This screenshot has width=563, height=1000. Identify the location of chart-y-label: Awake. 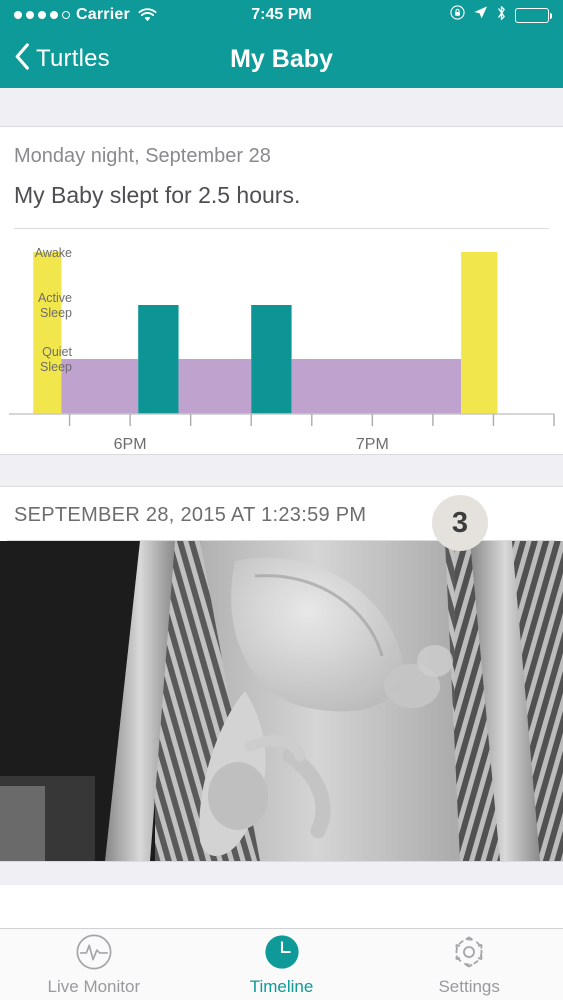
(53, 253).